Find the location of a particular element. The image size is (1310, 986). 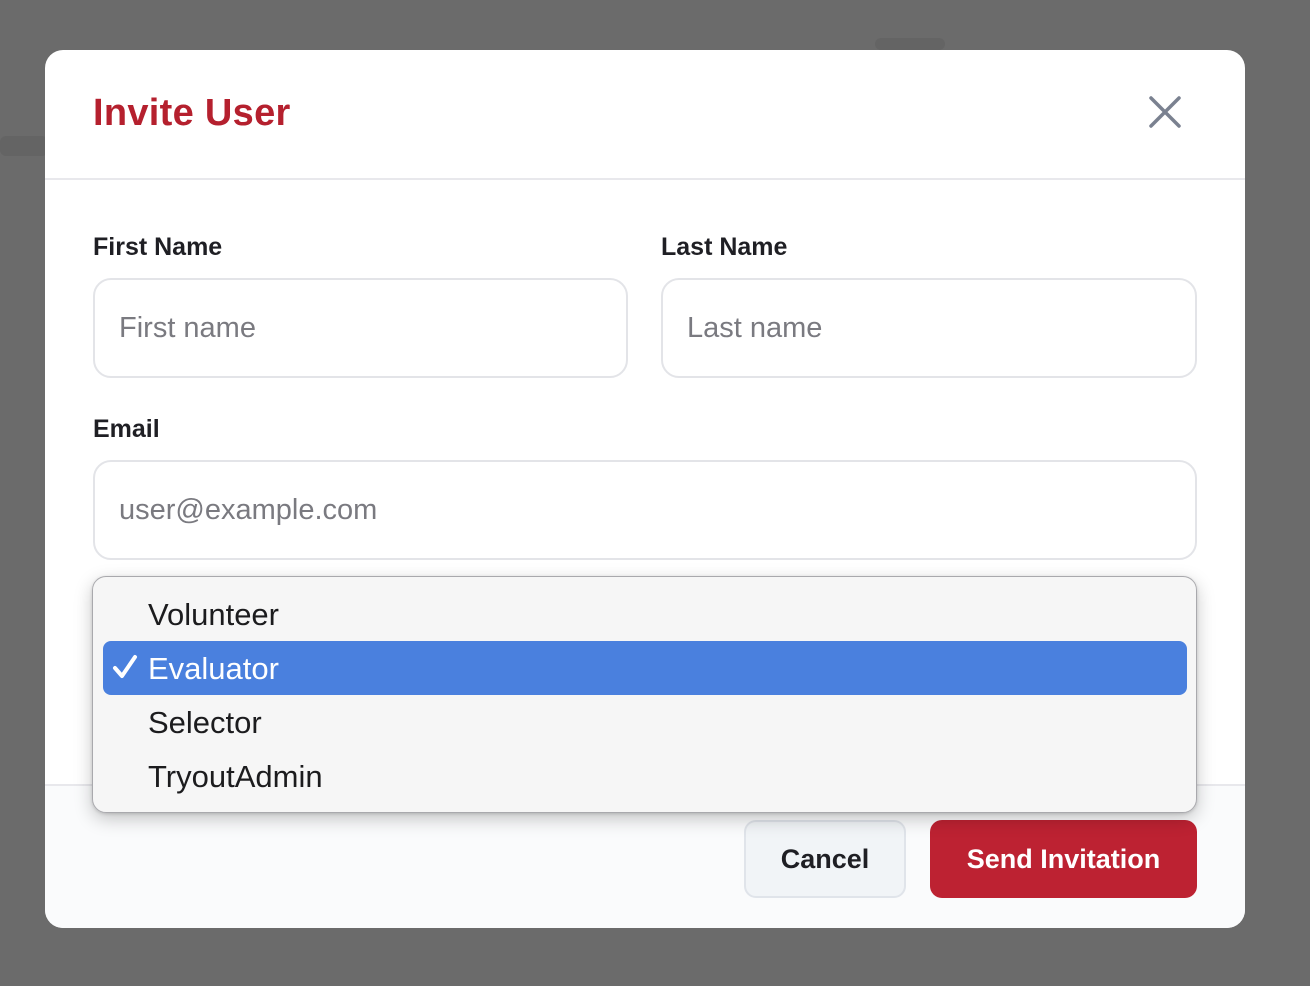

role-option-tryoutadmin: TryoutAdmin is located at coordinates (645, 776).